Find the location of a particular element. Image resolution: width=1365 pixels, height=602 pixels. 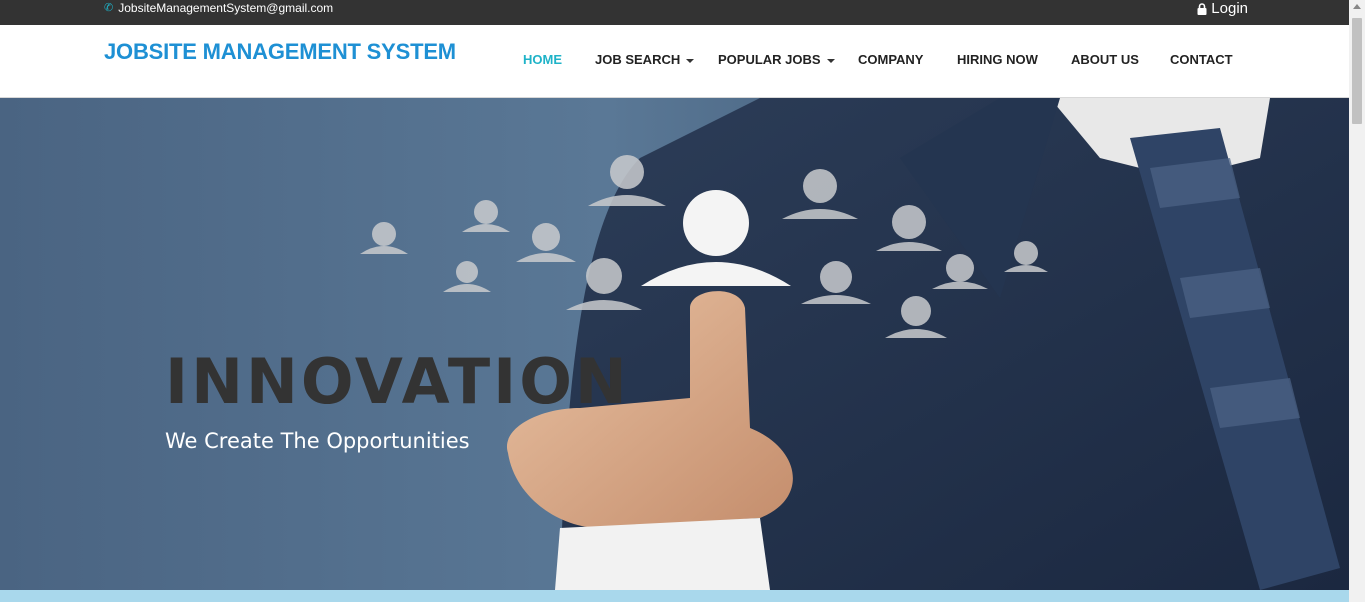

lock-icon is located at coordinates (1202, 8).